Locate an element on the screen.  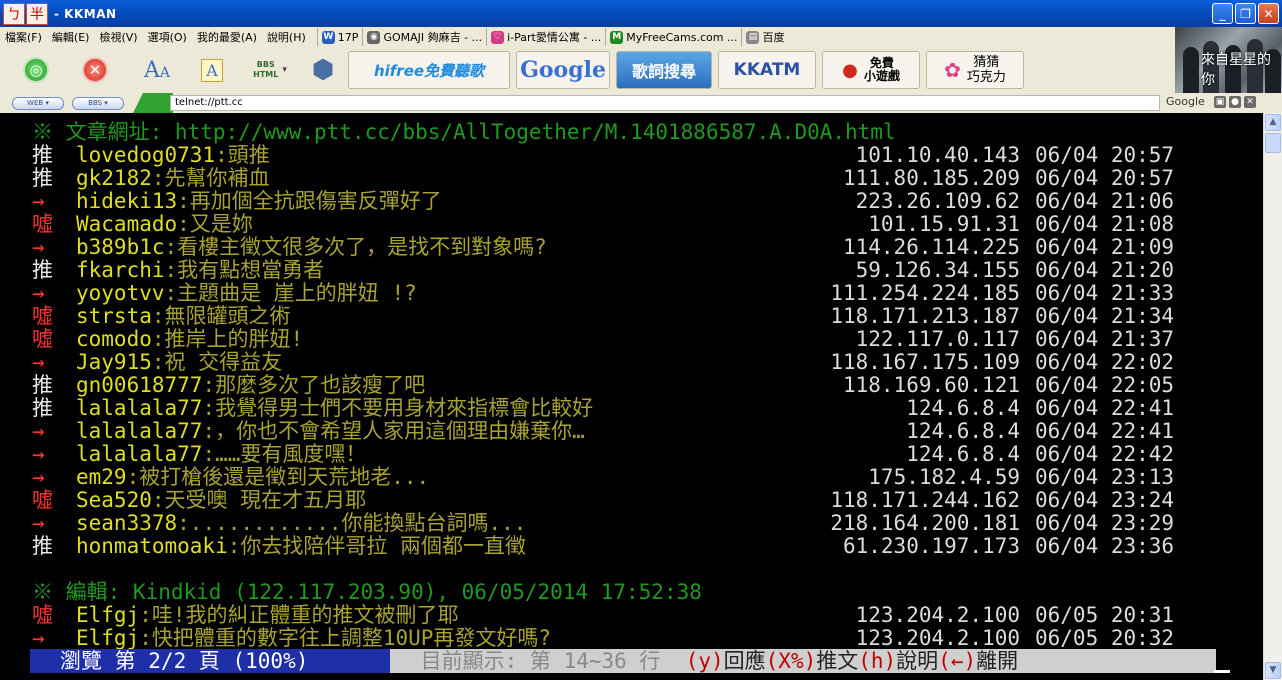
stop-button: ✕ is located at coordinates (95, 70).